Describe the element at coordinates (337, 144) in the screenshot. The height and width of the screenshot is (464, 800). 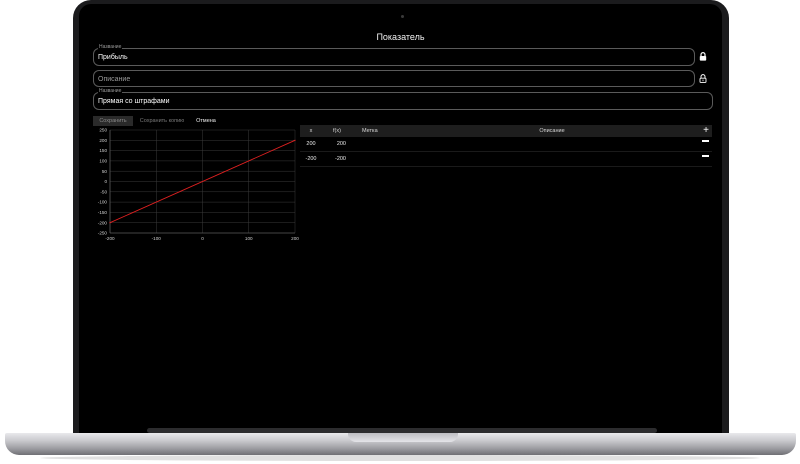
I see `cell-fx: 200` at that location.